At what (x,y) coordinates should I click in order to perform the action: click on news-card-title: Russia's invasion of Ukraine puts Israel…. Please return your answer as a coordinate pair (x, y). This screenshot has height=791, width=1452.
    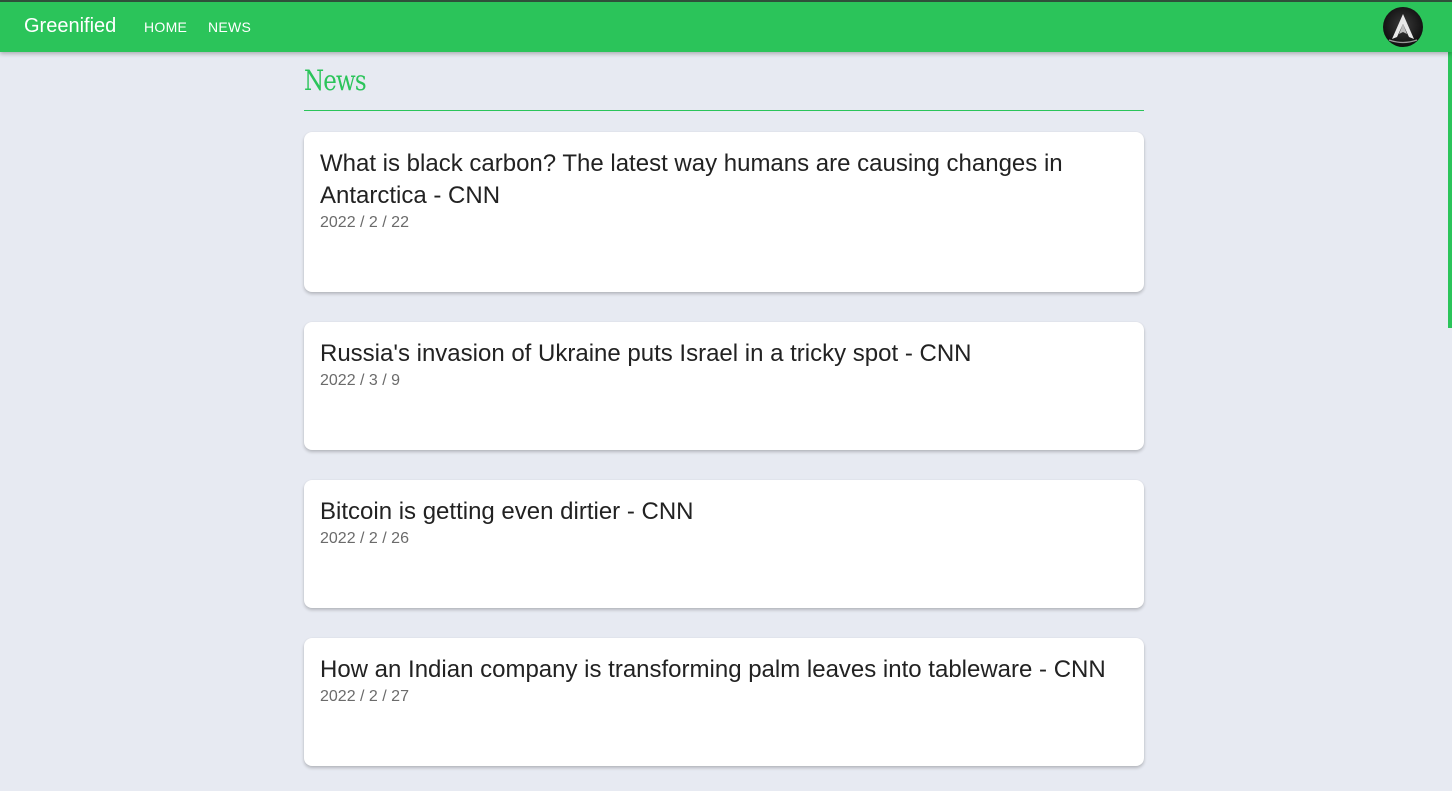
    Looking at the image, I should click on (724, 354).